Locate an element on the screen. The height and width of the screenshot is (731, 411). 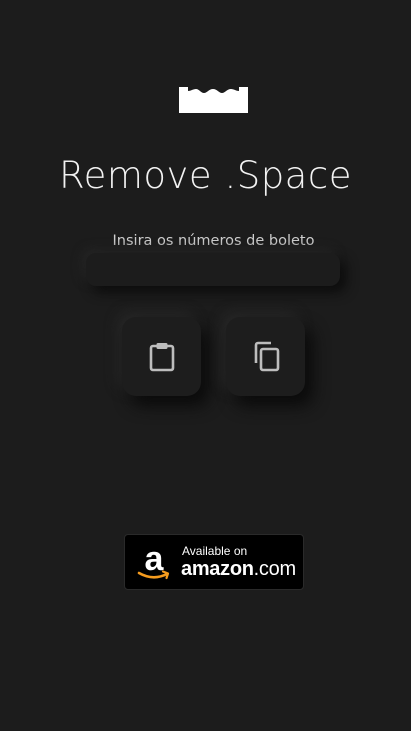
svg-text: a is located at coordinates (155, 561).